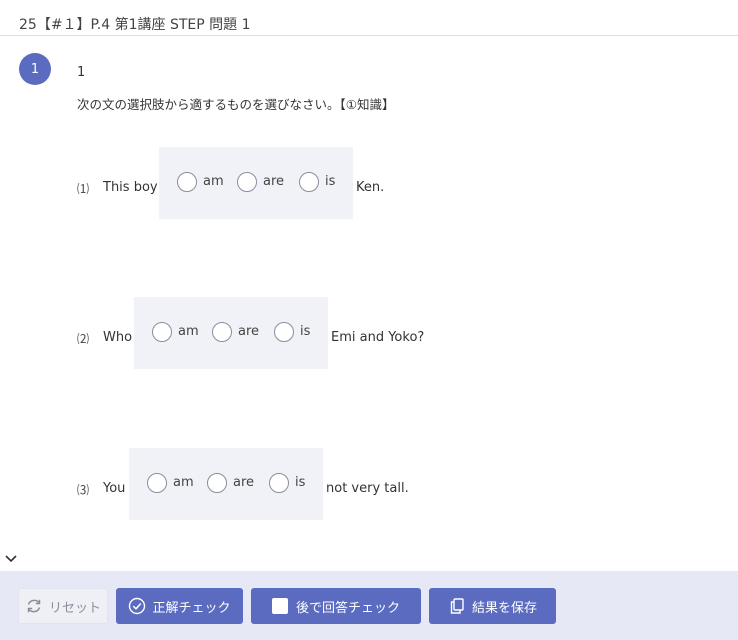 Image resolution: width=738 pixels, height=640 pixels. What do you see at coordinates (83, 339) in the screenshot?
I see `item-number: ⑵` at bounding box center [83, 339].